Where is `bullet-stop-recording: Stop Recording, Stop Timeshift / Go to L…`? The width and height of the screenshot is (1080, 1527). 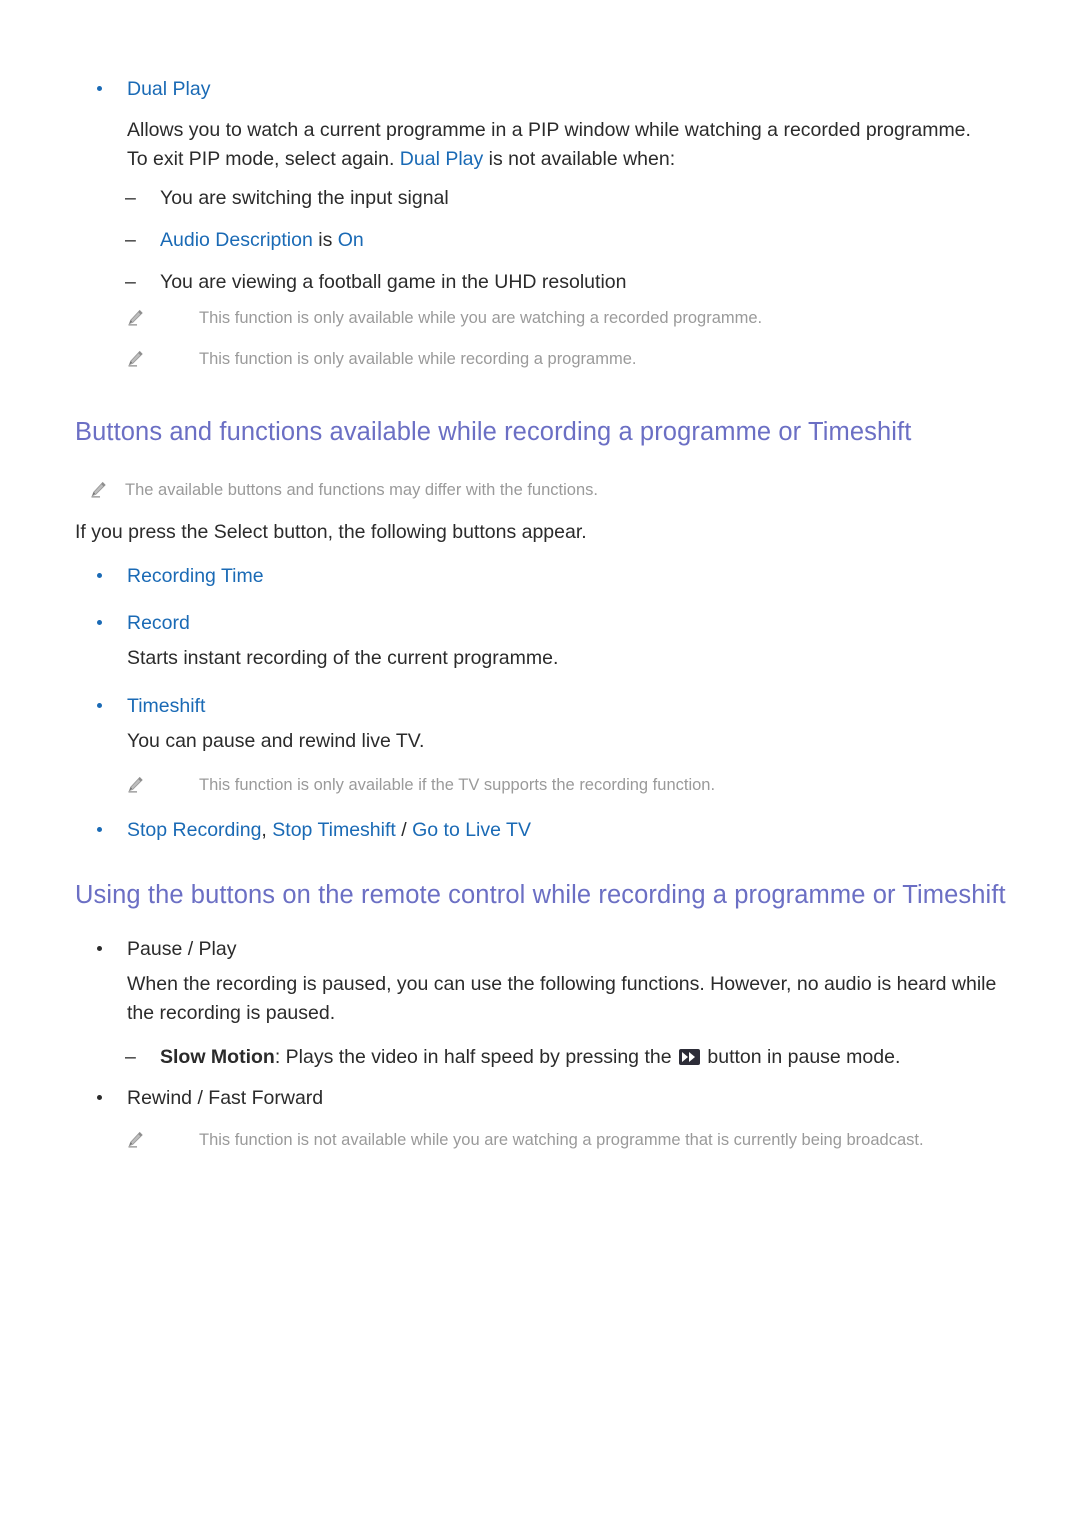
bullet-stop-recording: Stop Recording, Stop Timeshift / Go to L… is located at coordinates (547, 830).